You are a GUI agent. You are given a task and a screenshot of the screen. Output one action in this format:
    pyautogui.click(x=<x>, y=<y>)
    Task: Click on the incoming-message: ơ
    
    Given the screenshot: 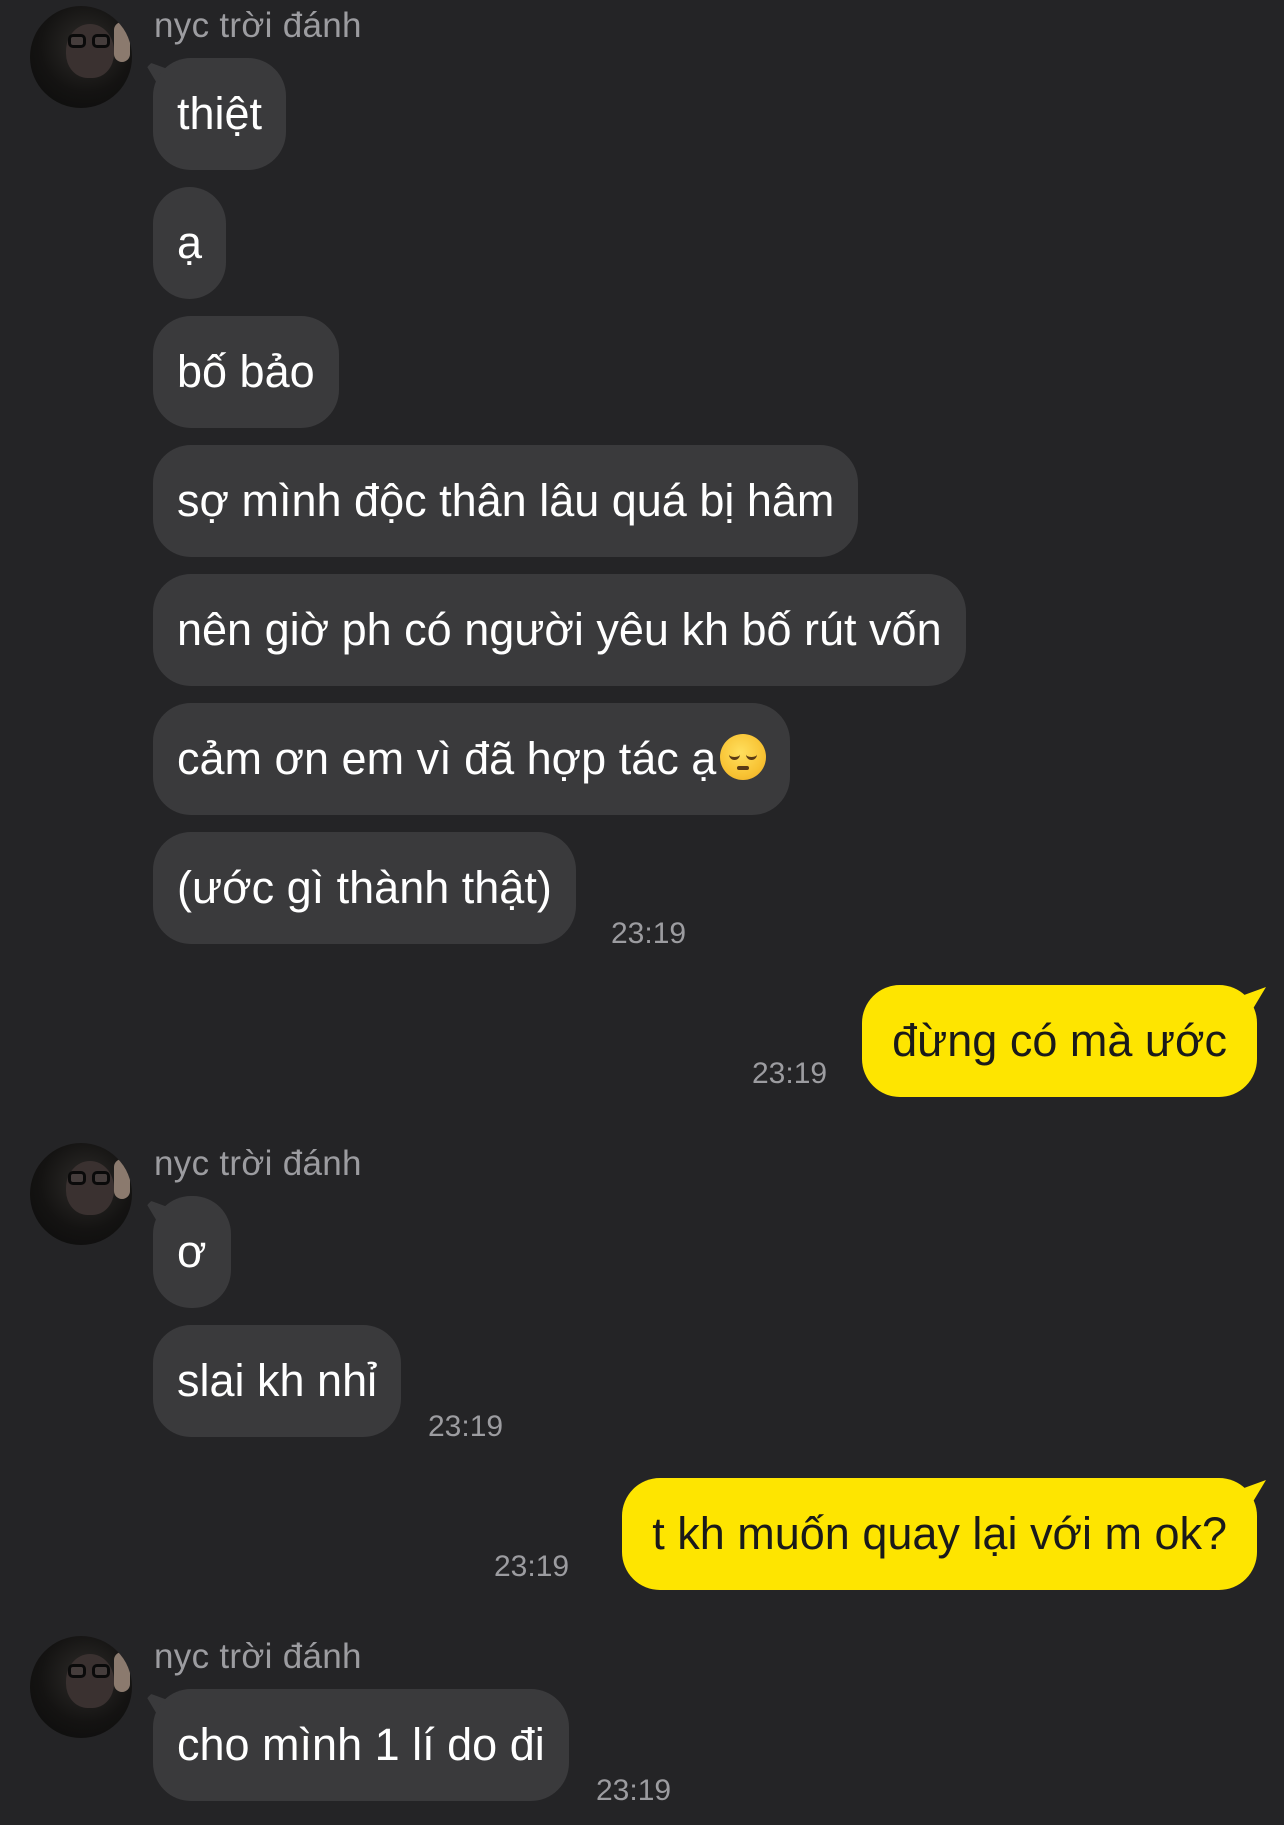 What is the action you would take?
    pyautogui.click(x=192, y=1252)
    